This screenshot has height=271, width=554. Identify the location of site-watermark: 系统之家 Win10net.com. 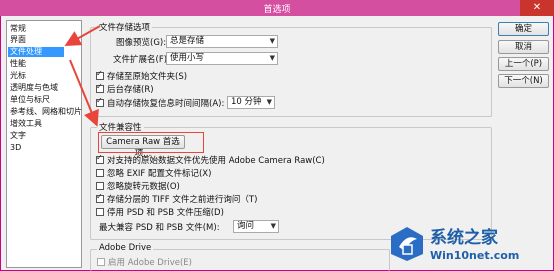
(469, 243).